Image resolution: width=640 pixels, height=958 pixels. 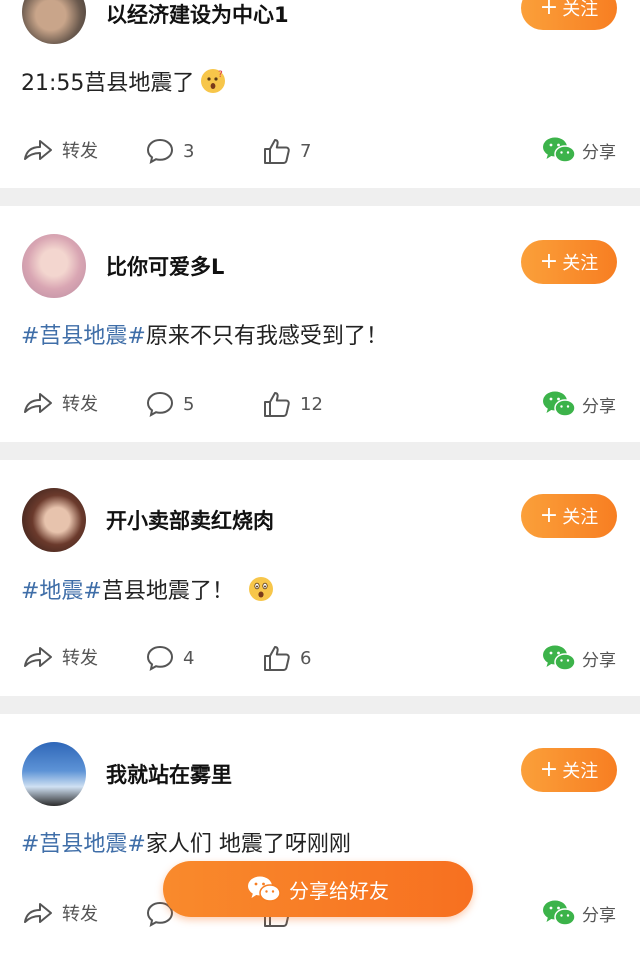 I want to click on like-action: 6, so click(x=286, y=658).